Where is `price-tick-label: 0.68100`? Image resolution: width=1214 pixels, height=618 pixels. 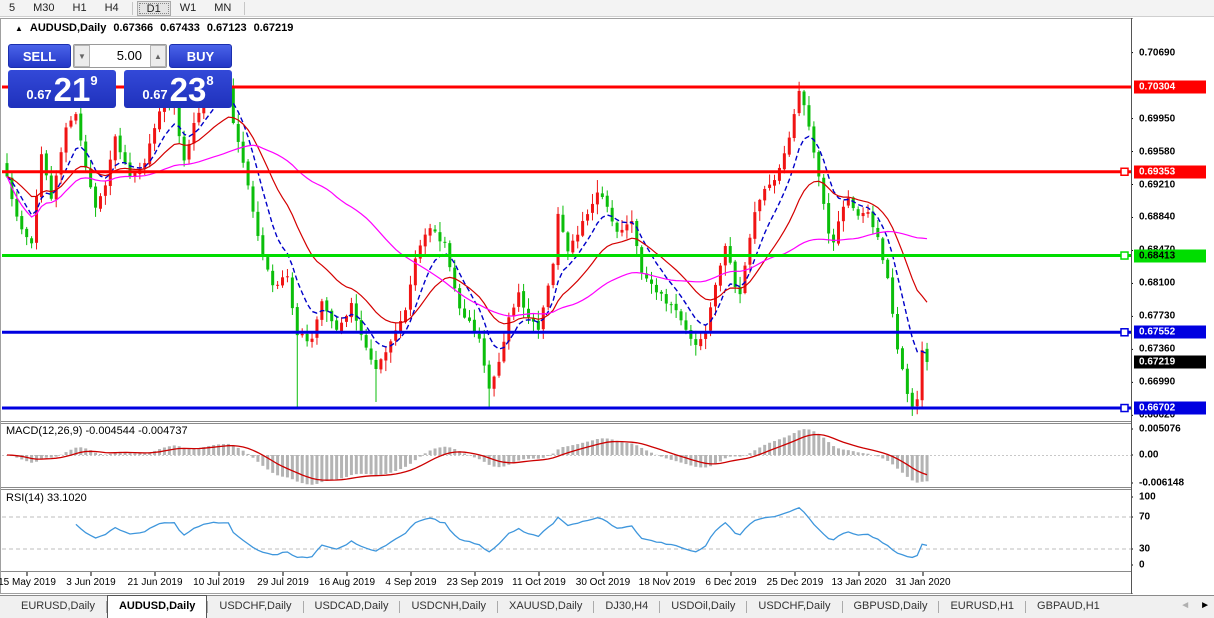
price-tick-label: 0.68100 is located at coordinates (1157, 283).